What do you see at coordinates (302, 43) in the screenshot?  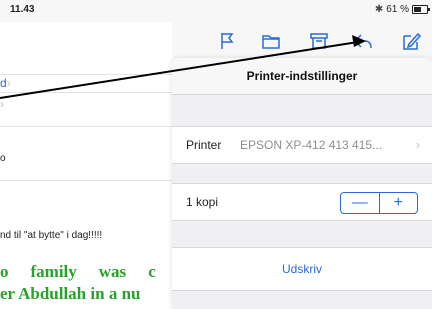 I see `mail-toolbar` at bounding box center [302, 43].